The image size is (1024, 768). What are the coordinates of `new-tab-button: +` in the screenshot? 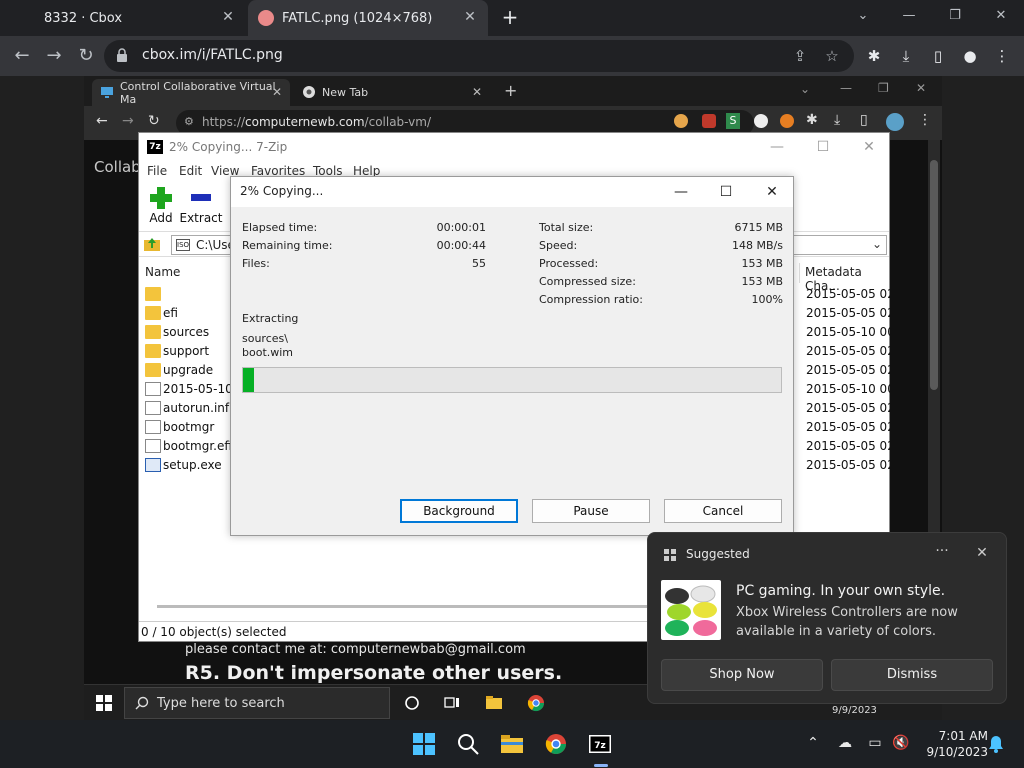 It's located at (510, 18).